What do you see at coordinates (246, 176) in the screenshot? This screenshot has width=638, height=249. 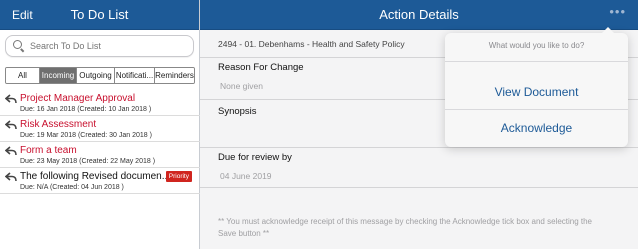 I see `due-value: 04 June 2019` at bounding box center [246, 176].